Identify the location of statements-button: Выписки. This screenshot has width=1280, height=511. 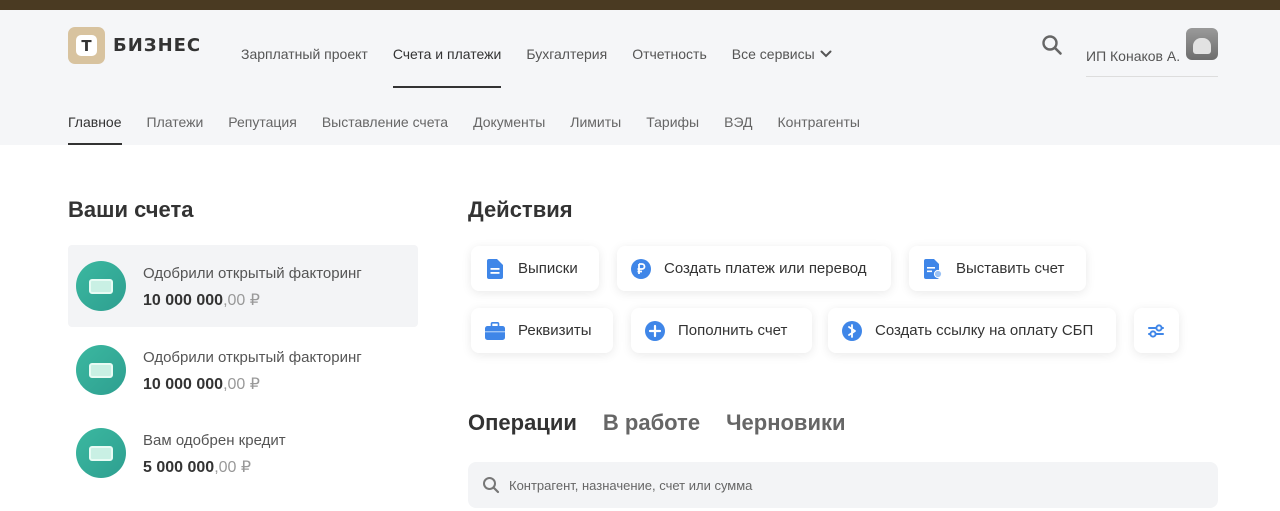
(535, 268).